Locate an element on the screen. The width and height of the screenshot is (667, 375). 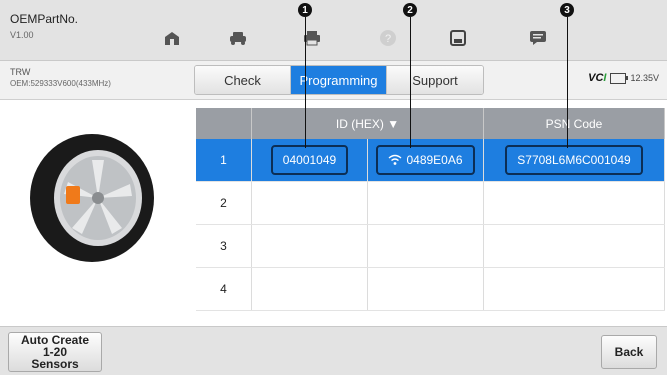
table-row: 3 is located at coordinates (430, 246).